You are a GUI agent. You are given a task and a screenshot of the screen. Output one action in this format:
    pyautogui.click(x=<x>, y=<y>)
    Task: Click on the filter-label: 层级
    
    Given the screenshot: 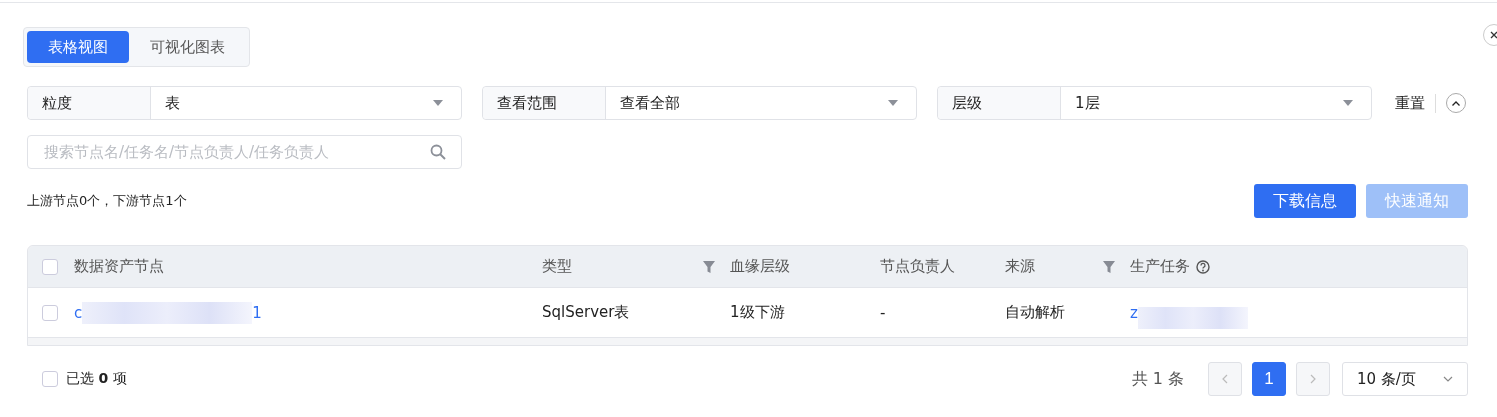 What is the action you would take?
    pyautogui.click(x=999, y=103)
    